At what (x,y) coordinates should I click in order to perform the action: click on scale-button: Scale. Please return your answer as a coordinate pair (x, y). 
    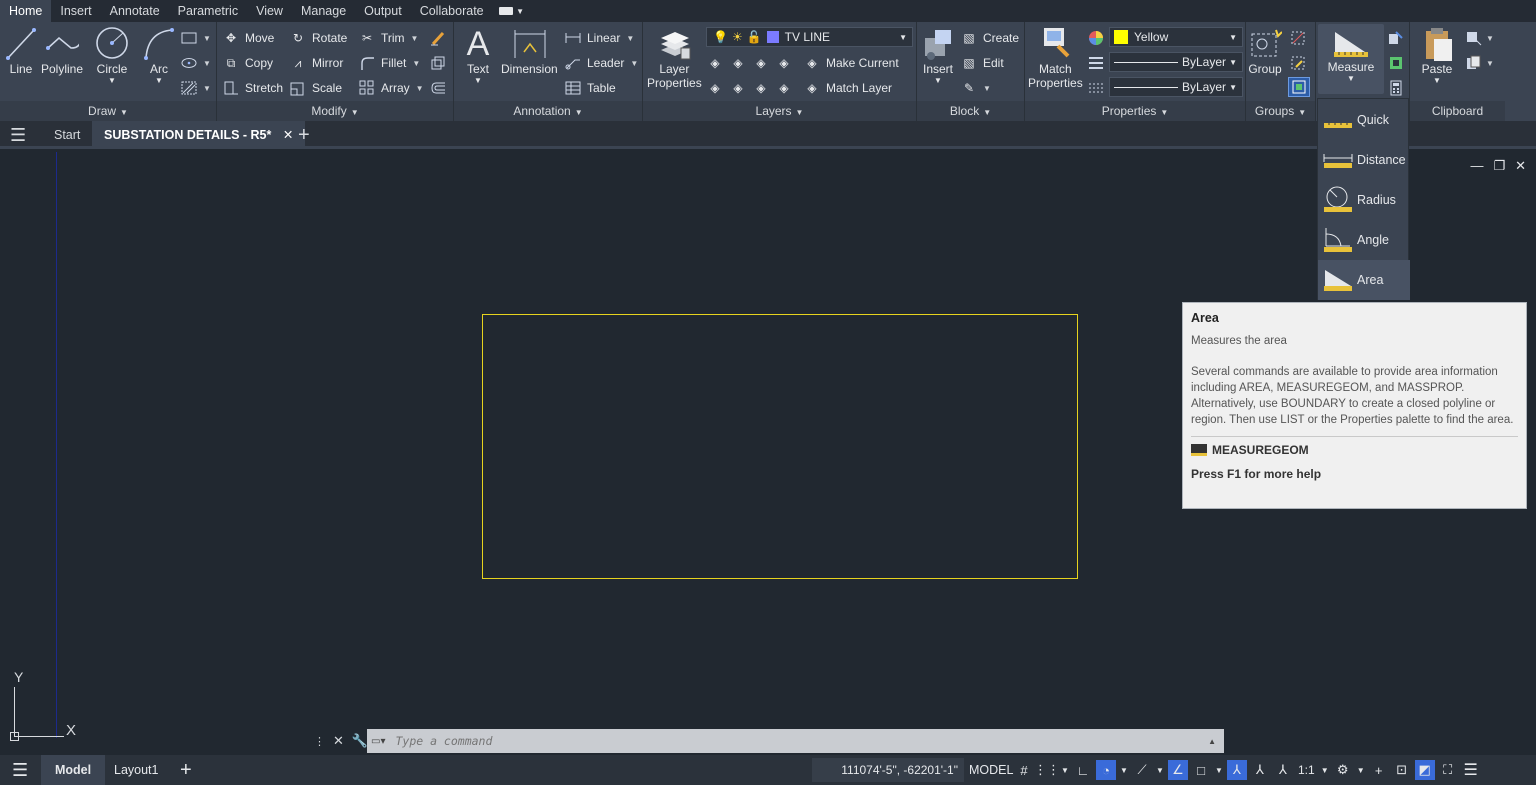
    Looking at the image, I should click on (315, 88).